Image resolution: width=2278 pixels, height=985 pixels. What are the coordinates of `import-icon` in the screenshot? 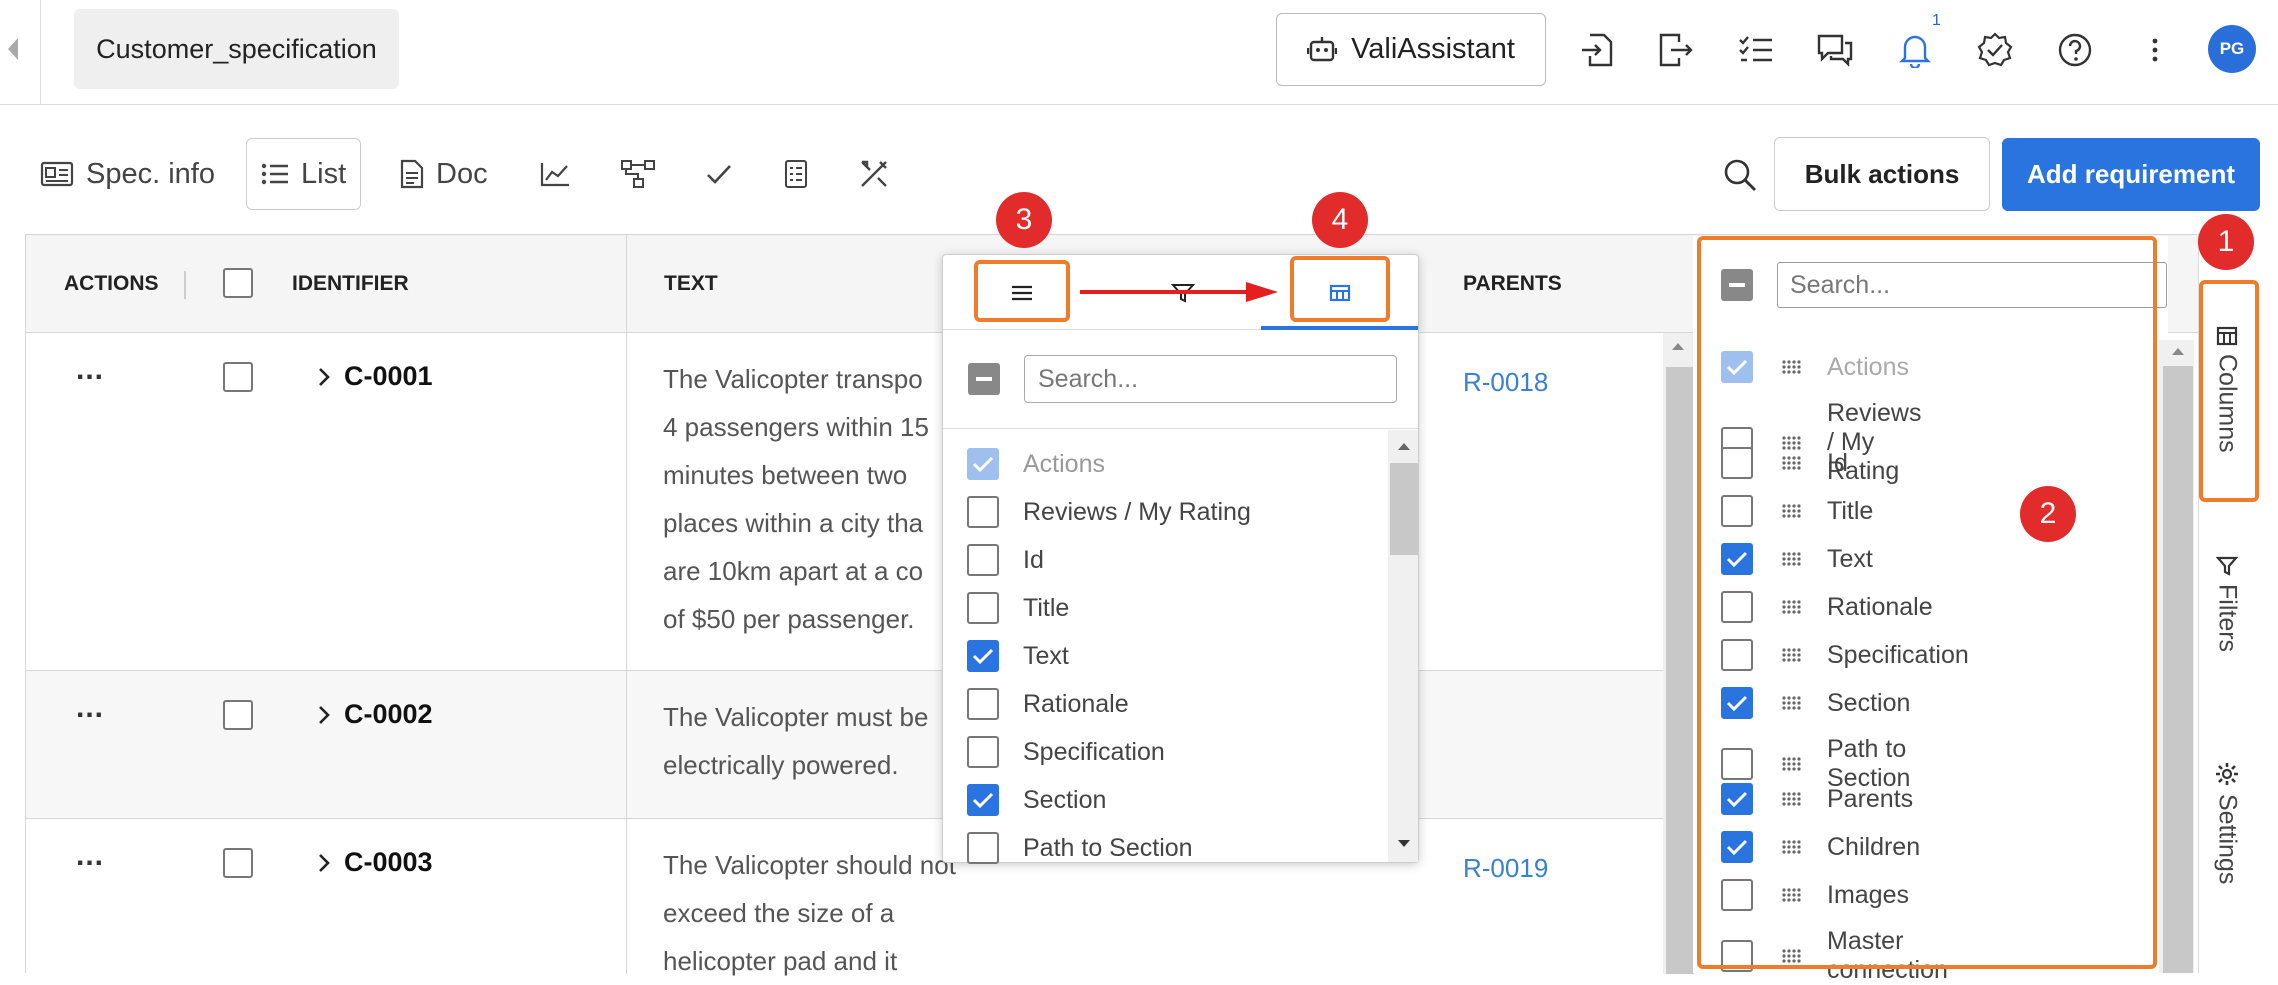 It's located at (1597, 50).